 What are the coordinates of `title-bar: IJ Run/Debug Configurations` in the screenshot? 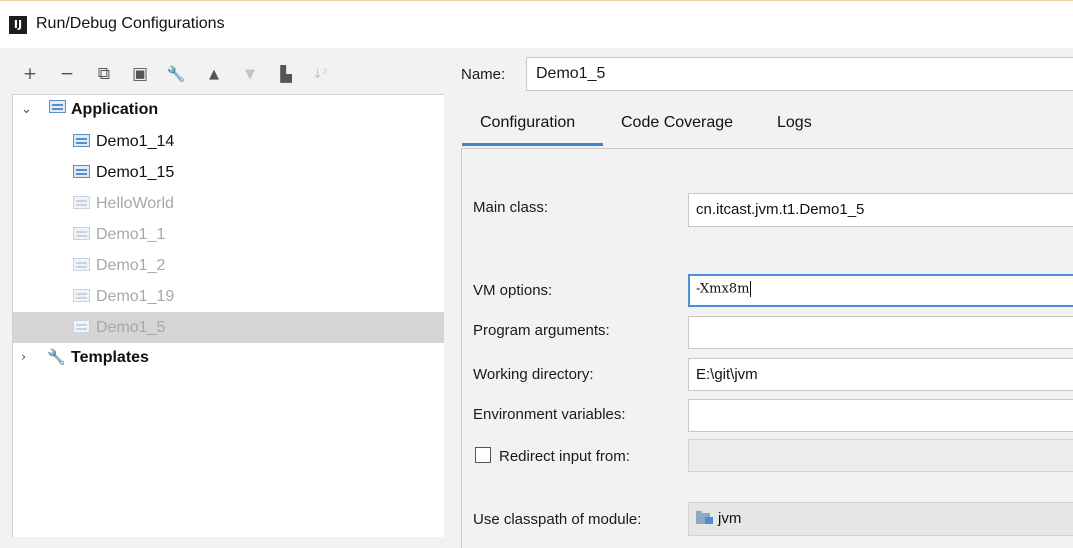 It's located at (536, 24).